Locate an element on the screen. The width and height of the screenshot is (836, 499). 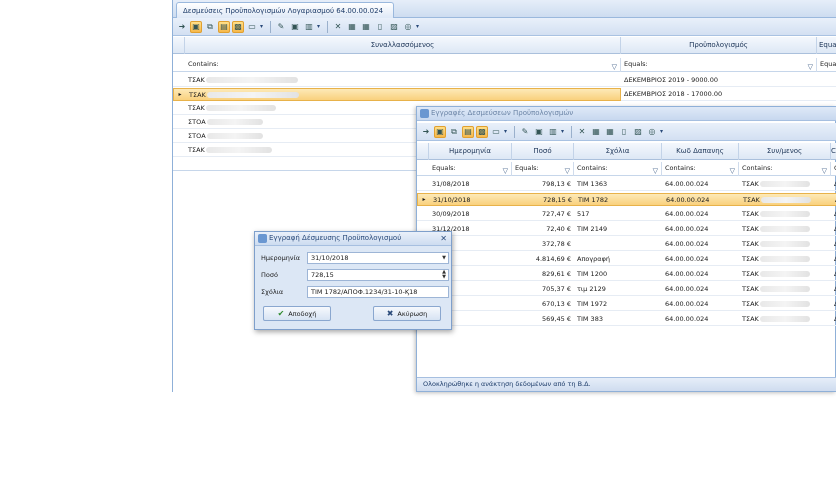
column-party: Συν/μενος is located at coordinates (785, 151).